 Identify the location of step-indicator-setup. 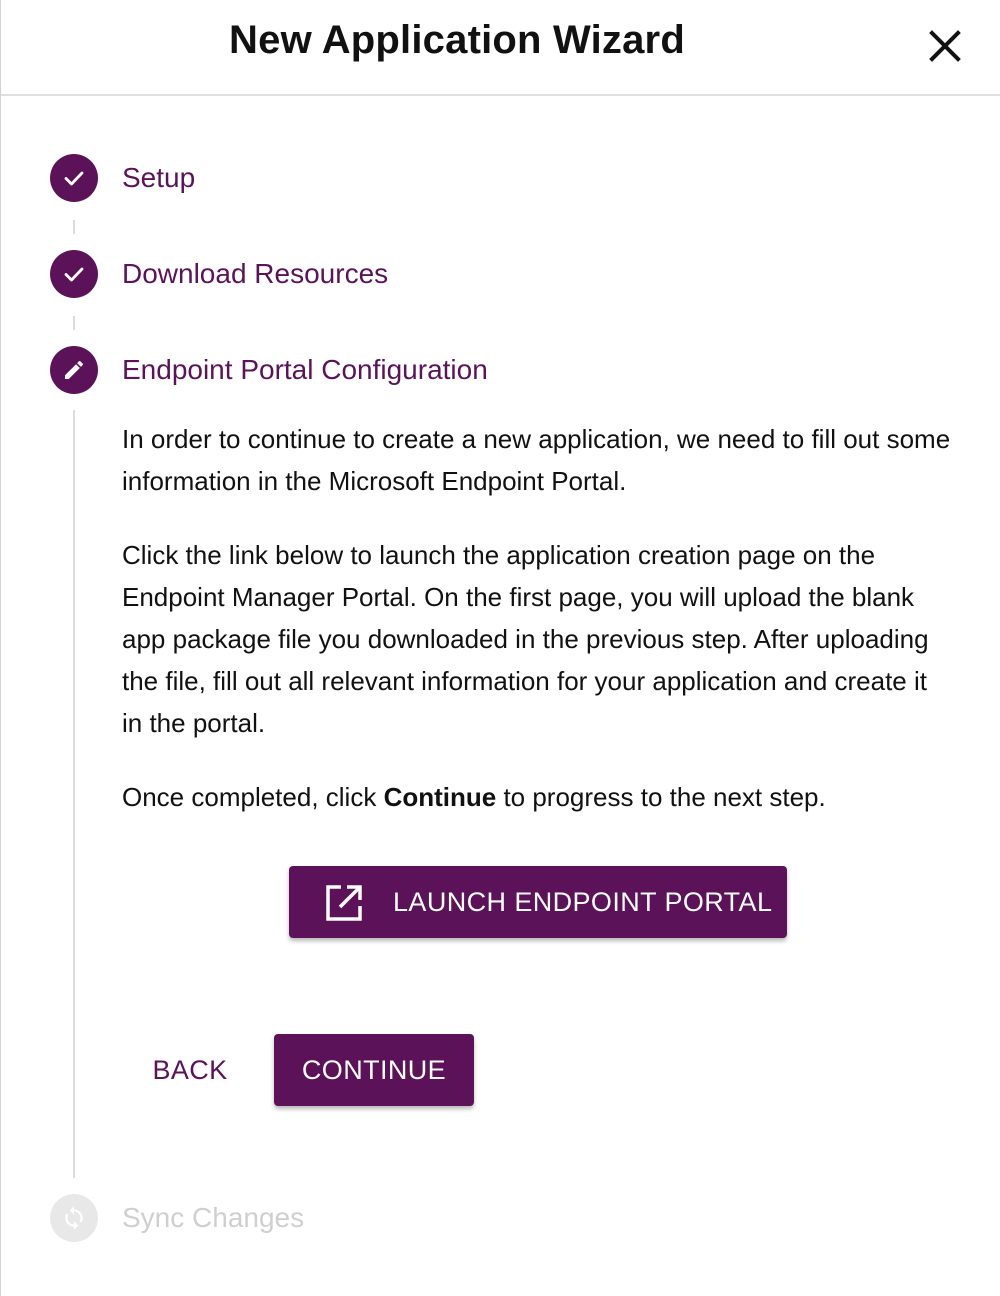
(74, 178).